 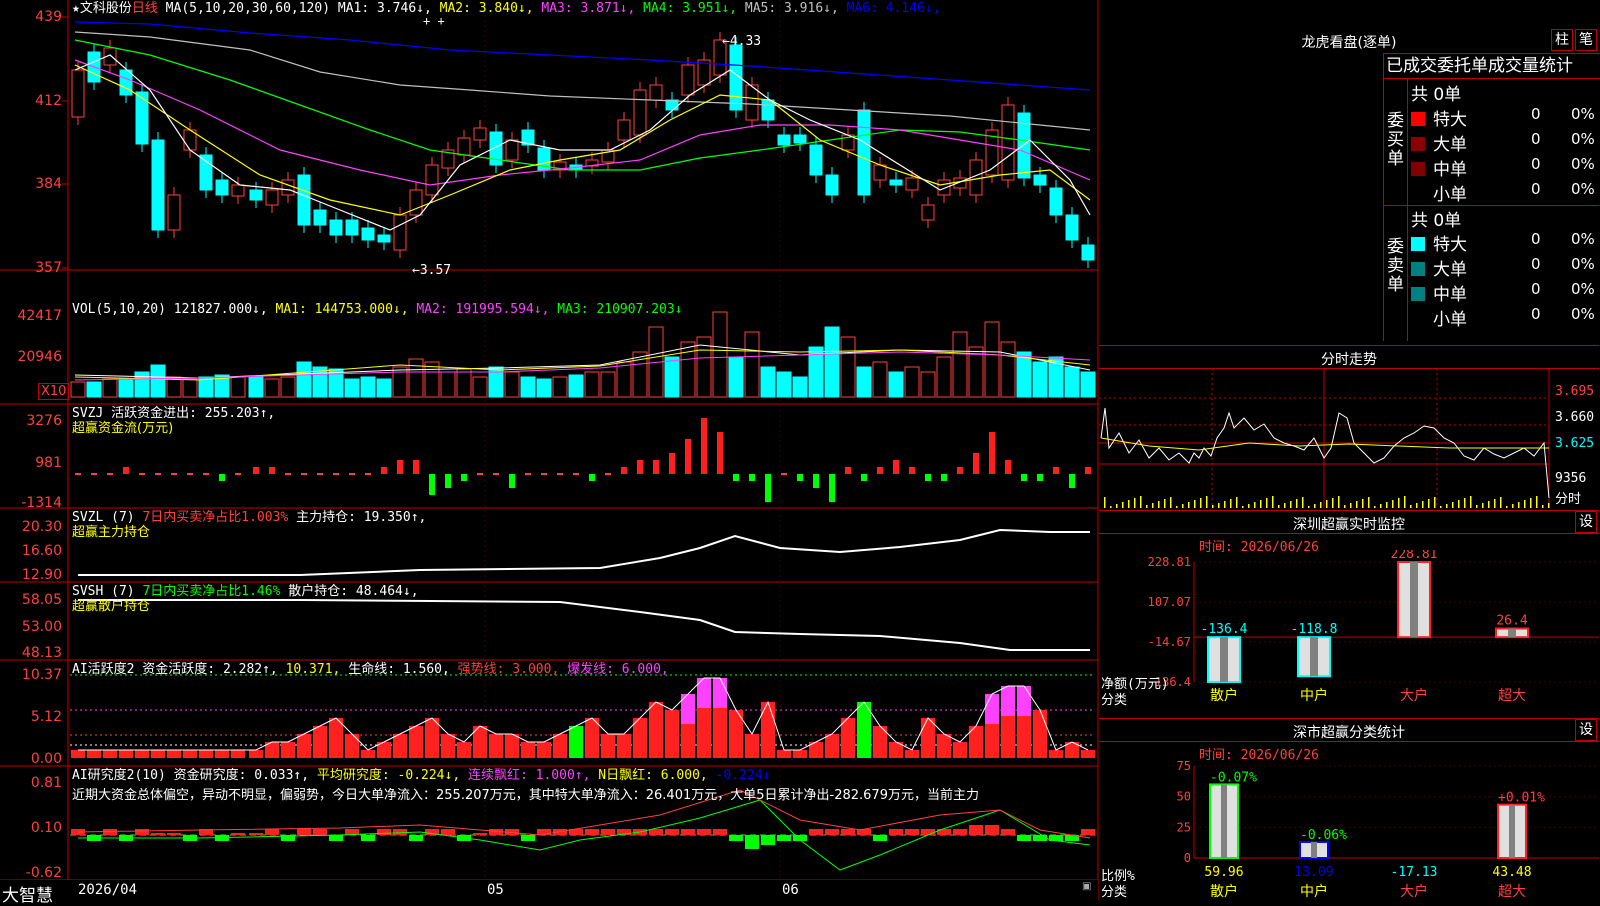 What do you see at coordinates (743, 775) in the screenshot?
I see `research-last: -0.224↓` at bounding box center [743, 775].